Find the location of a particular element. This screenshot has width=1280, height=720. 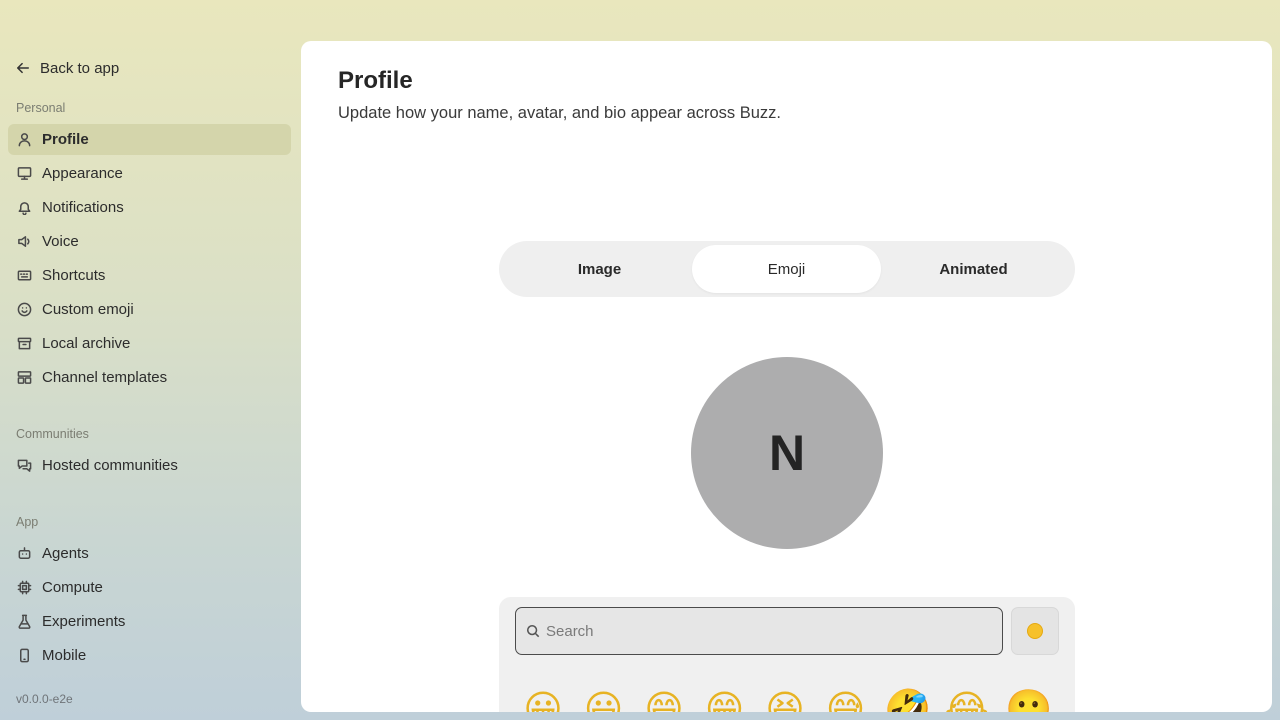

sidebar-item-experiments: Experiments is located at coordinates (149, 621).